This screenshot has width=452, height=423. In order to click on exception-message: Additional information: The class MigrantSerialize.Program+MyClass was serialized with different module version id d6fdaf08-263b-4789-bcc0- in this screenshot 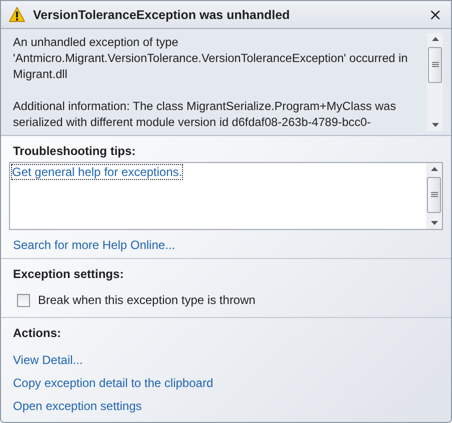, I will do `click(205, 114)`.